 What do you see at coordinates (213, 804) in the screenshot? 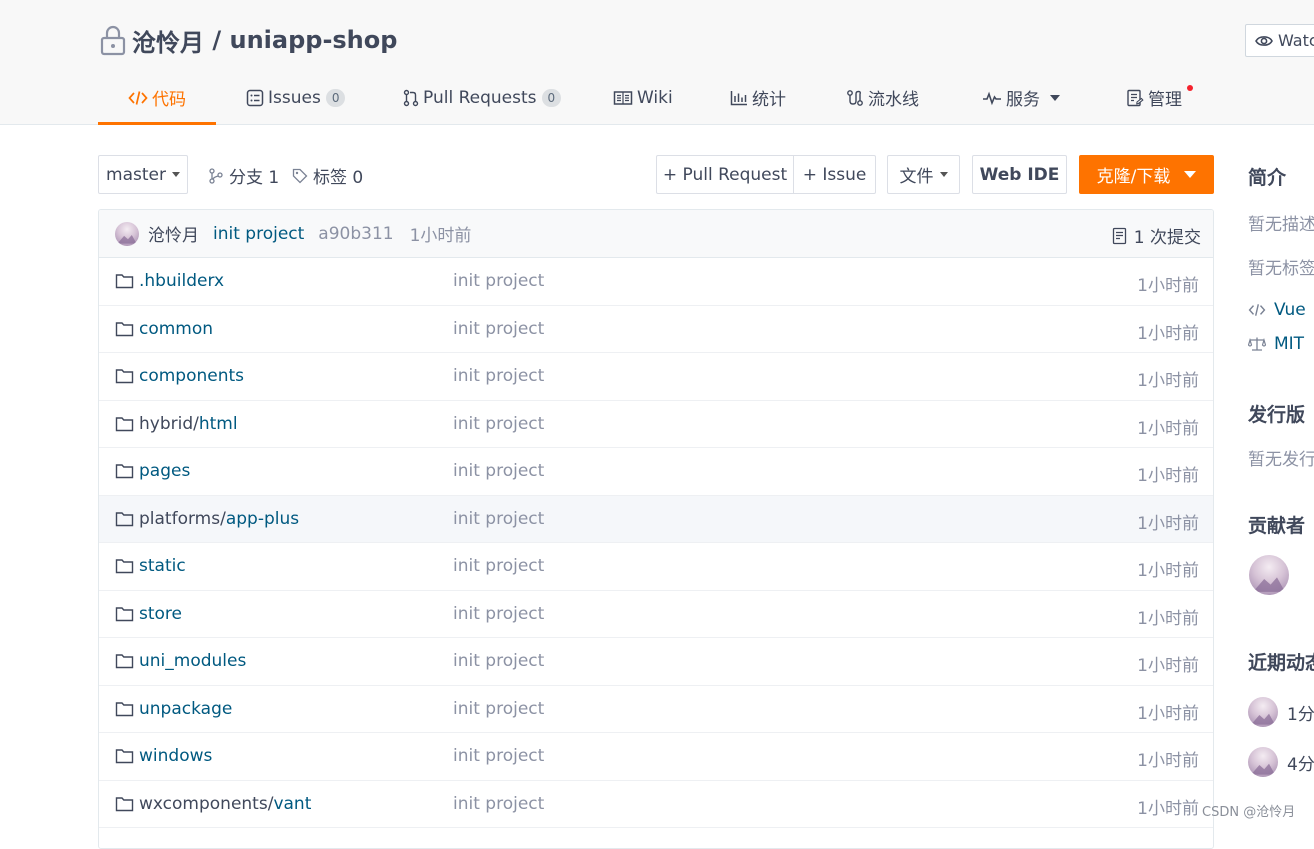
I see `file-name-link: wxcomponents/vant` at bounding box center [213, 804].